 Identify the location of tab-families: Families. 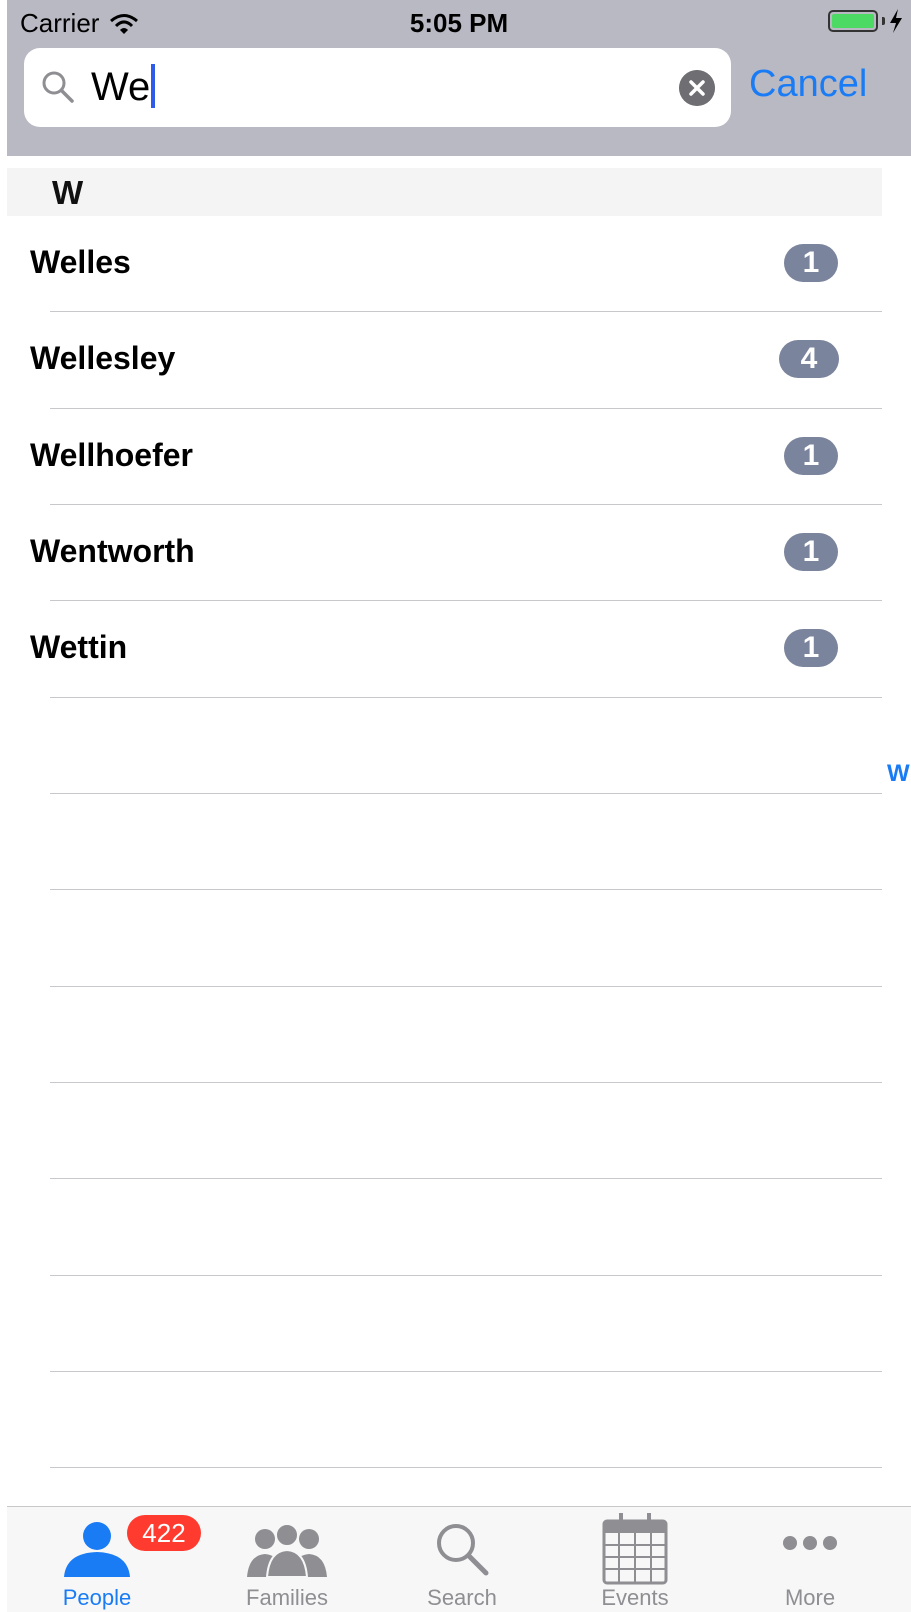
(287, 1559).